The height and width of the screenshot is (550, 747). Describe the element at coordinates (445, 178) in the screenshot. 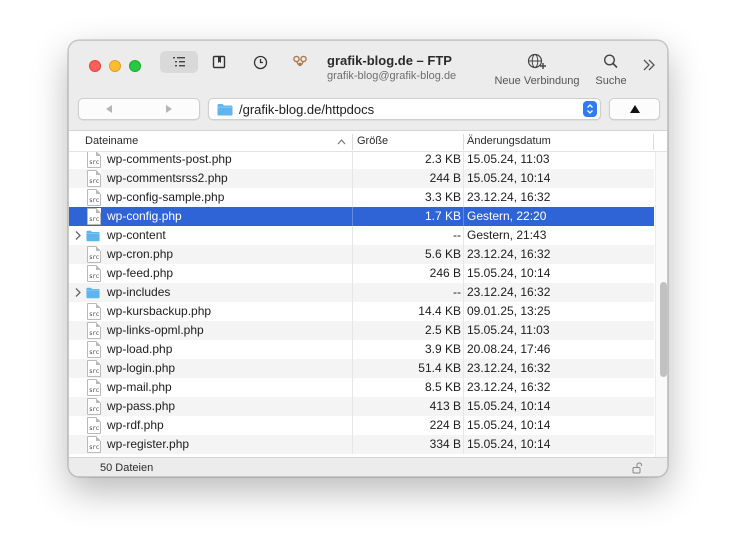

I see `file-size: 244 B` at that location.